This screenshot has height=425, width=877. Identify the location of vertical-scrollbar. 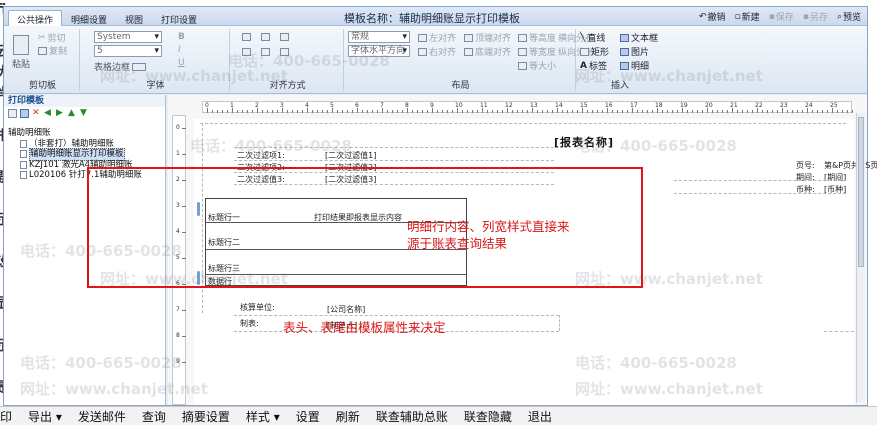
(860, 258).